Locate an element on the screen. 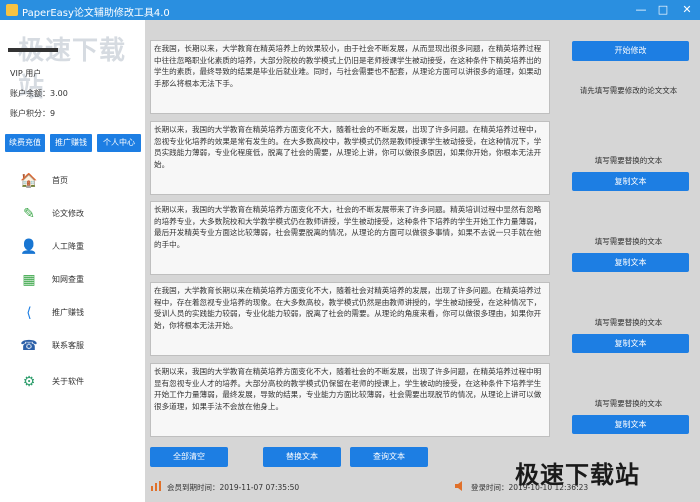  nav-label: 人工降重 is located at coordinates (68, 246).